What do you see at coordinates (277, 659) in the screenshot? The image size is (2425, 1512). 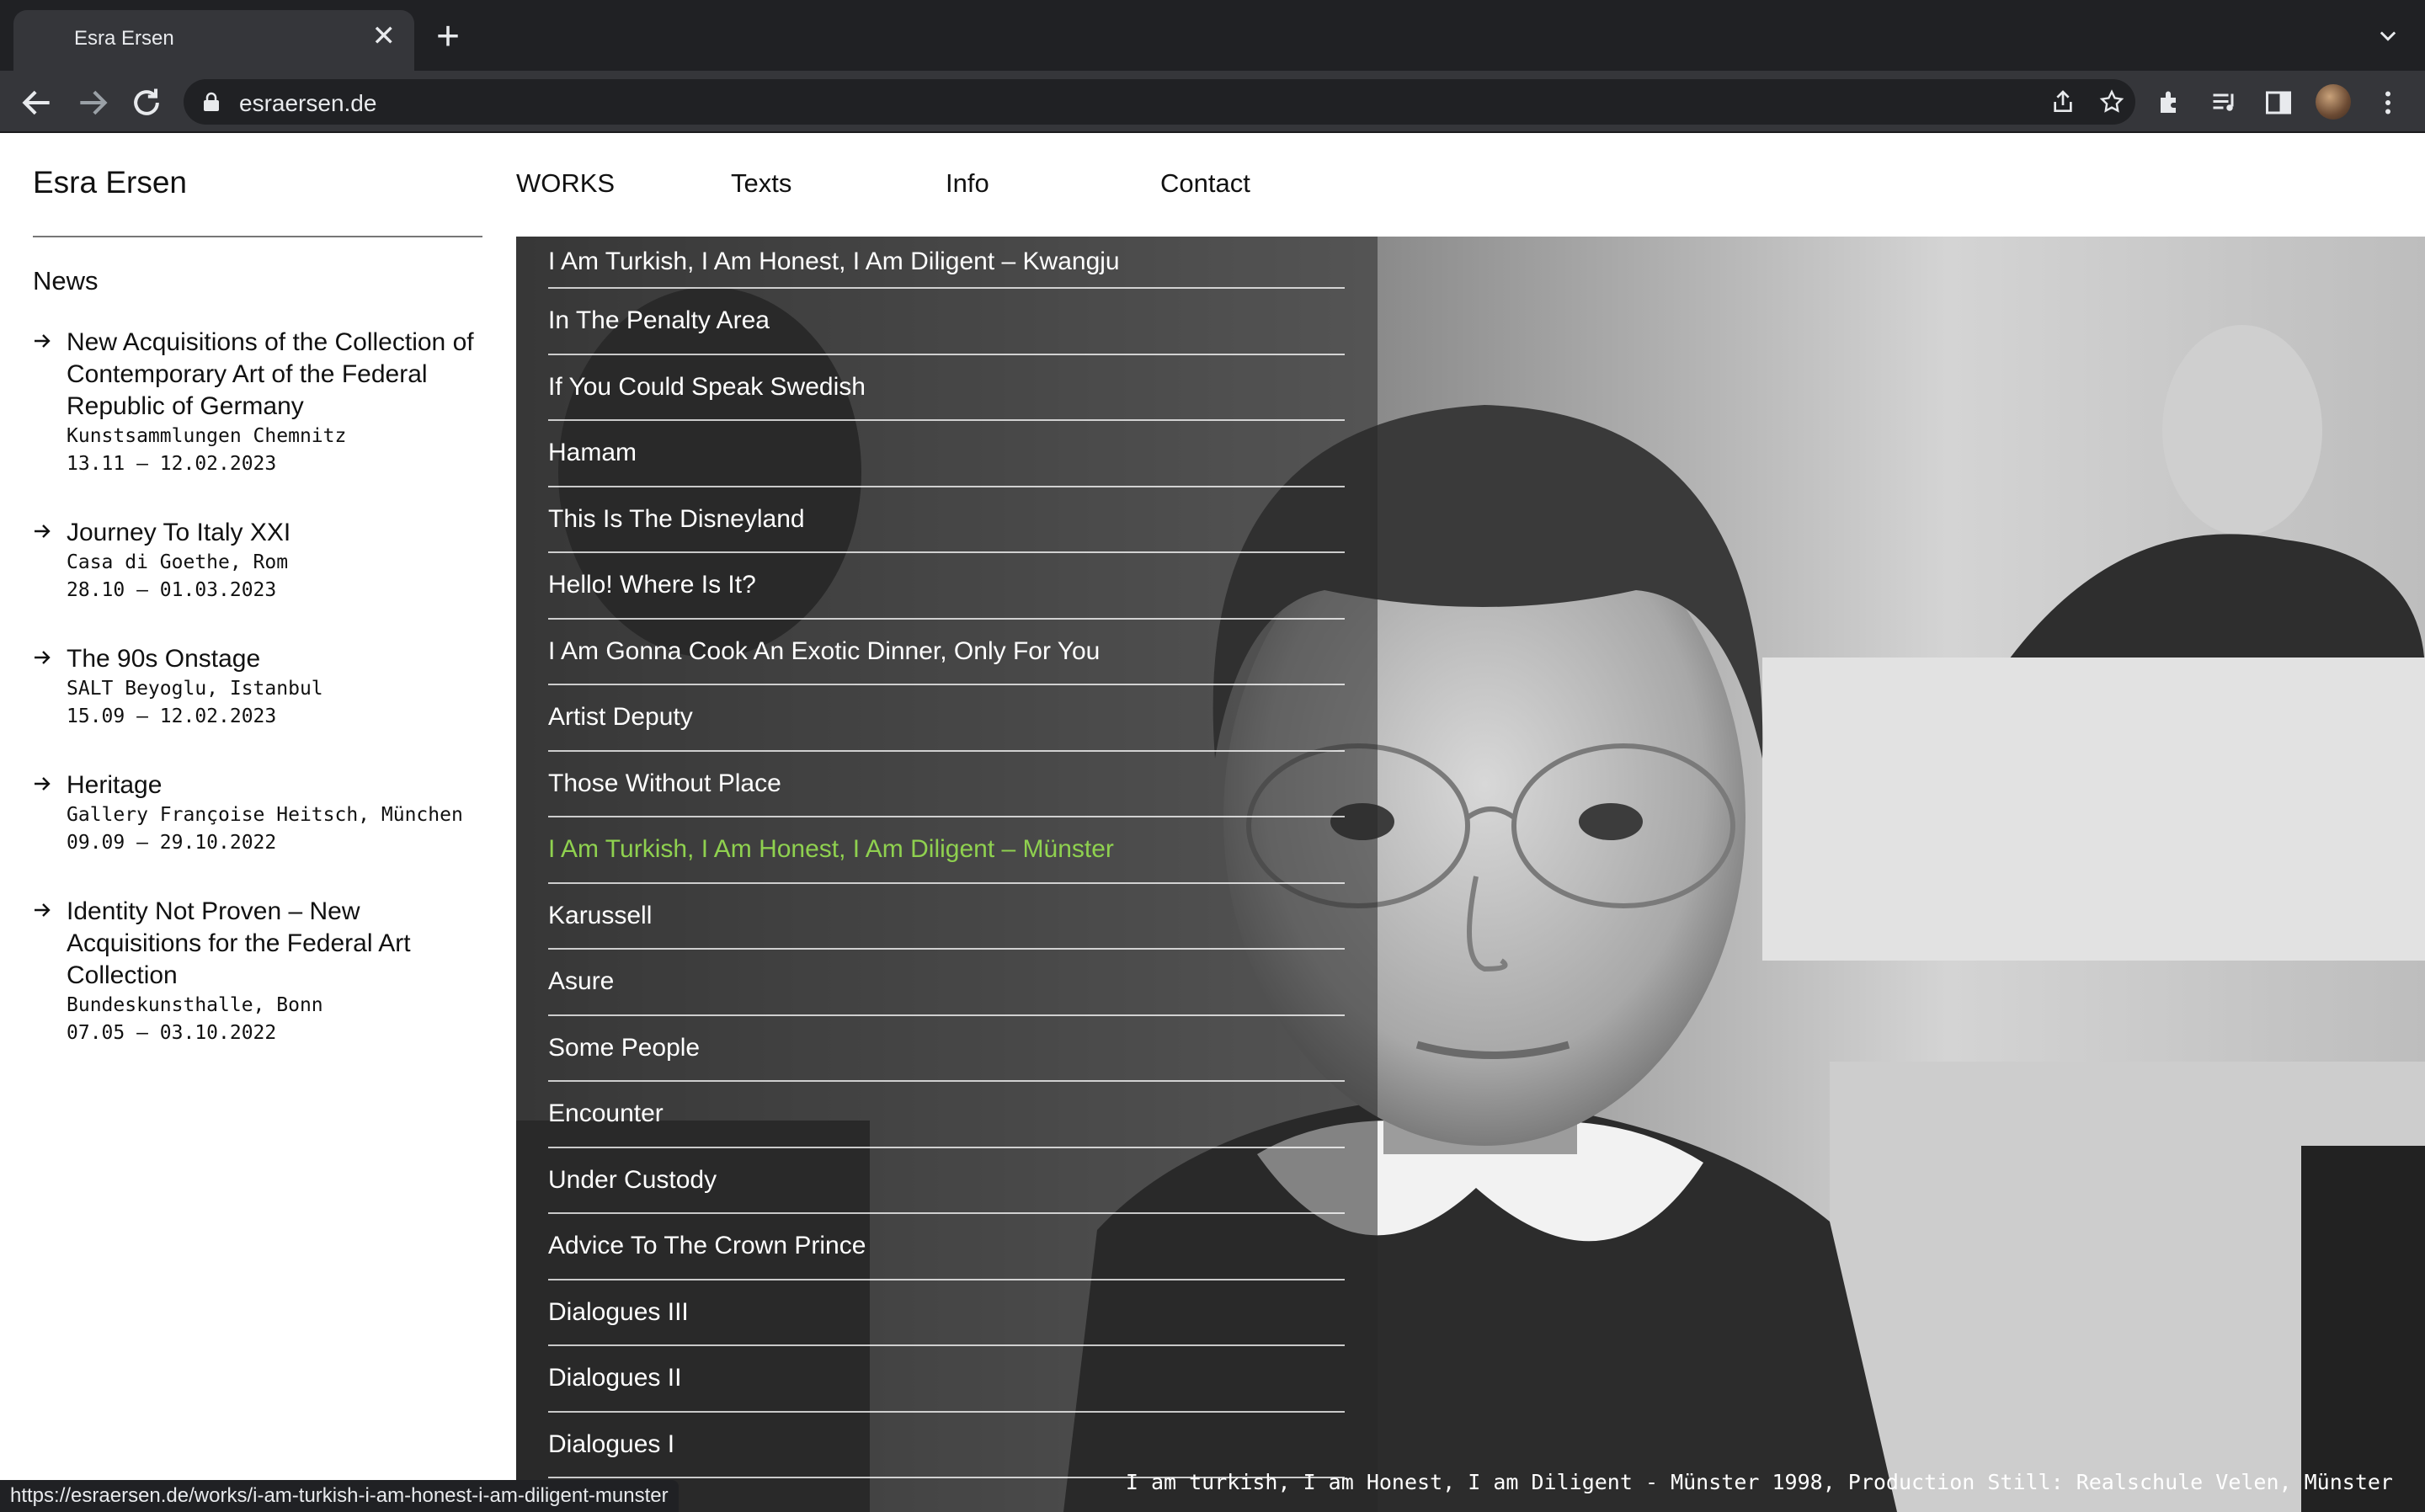 I see `news-title: The 90s Onstage` at bounding box center [277, 659].